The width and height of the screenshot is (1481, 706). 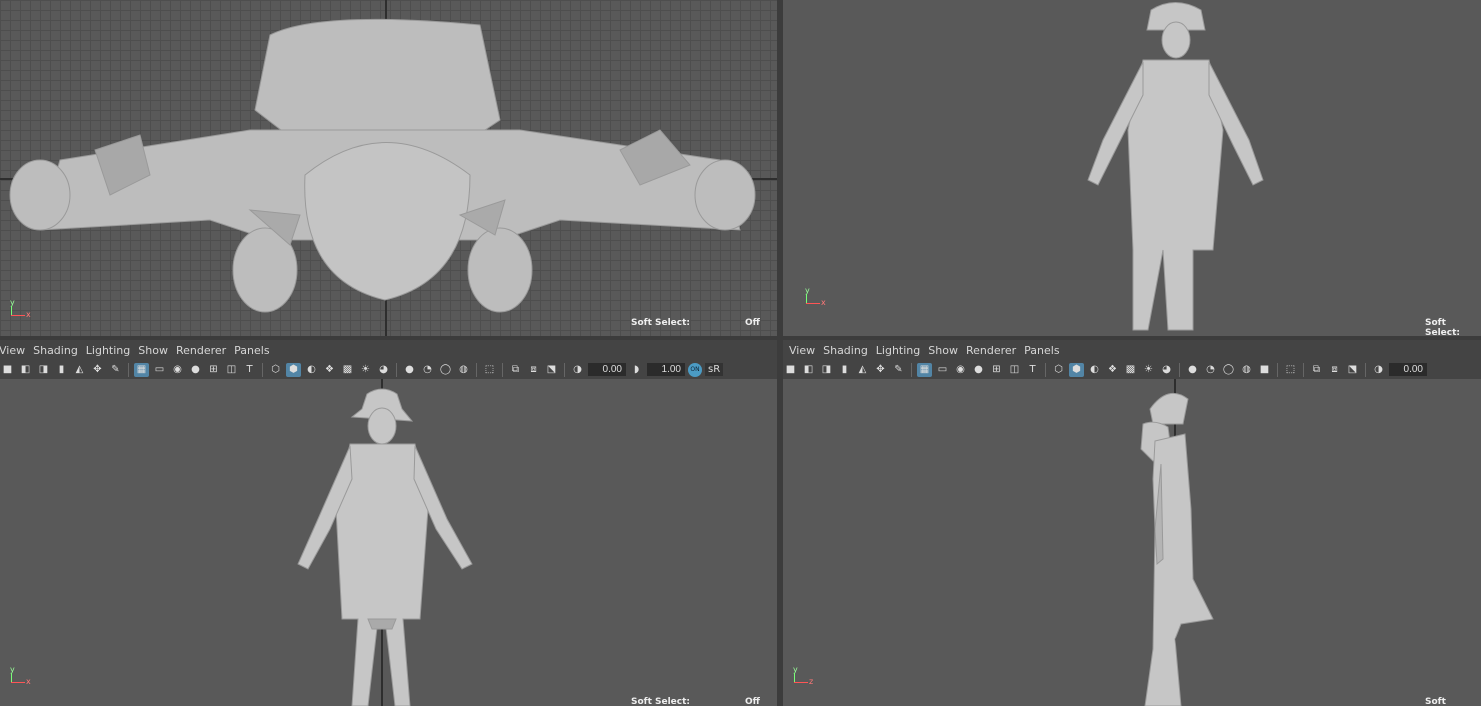 I want to click on color-management-toggle: ON, so click(x=695, y=369).